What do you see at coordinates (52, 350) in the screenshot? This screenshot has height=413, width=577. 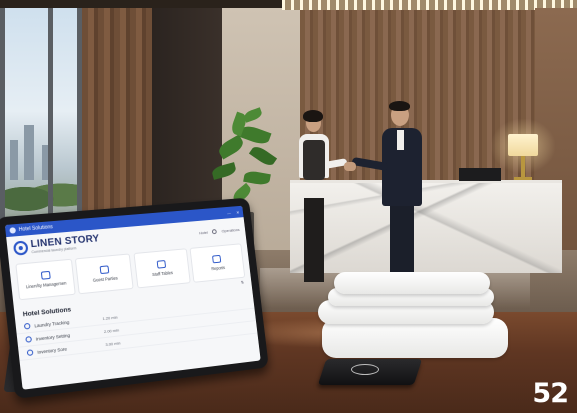 I see `solution-label: Inventory Sore` at bounding box center [52, 350].